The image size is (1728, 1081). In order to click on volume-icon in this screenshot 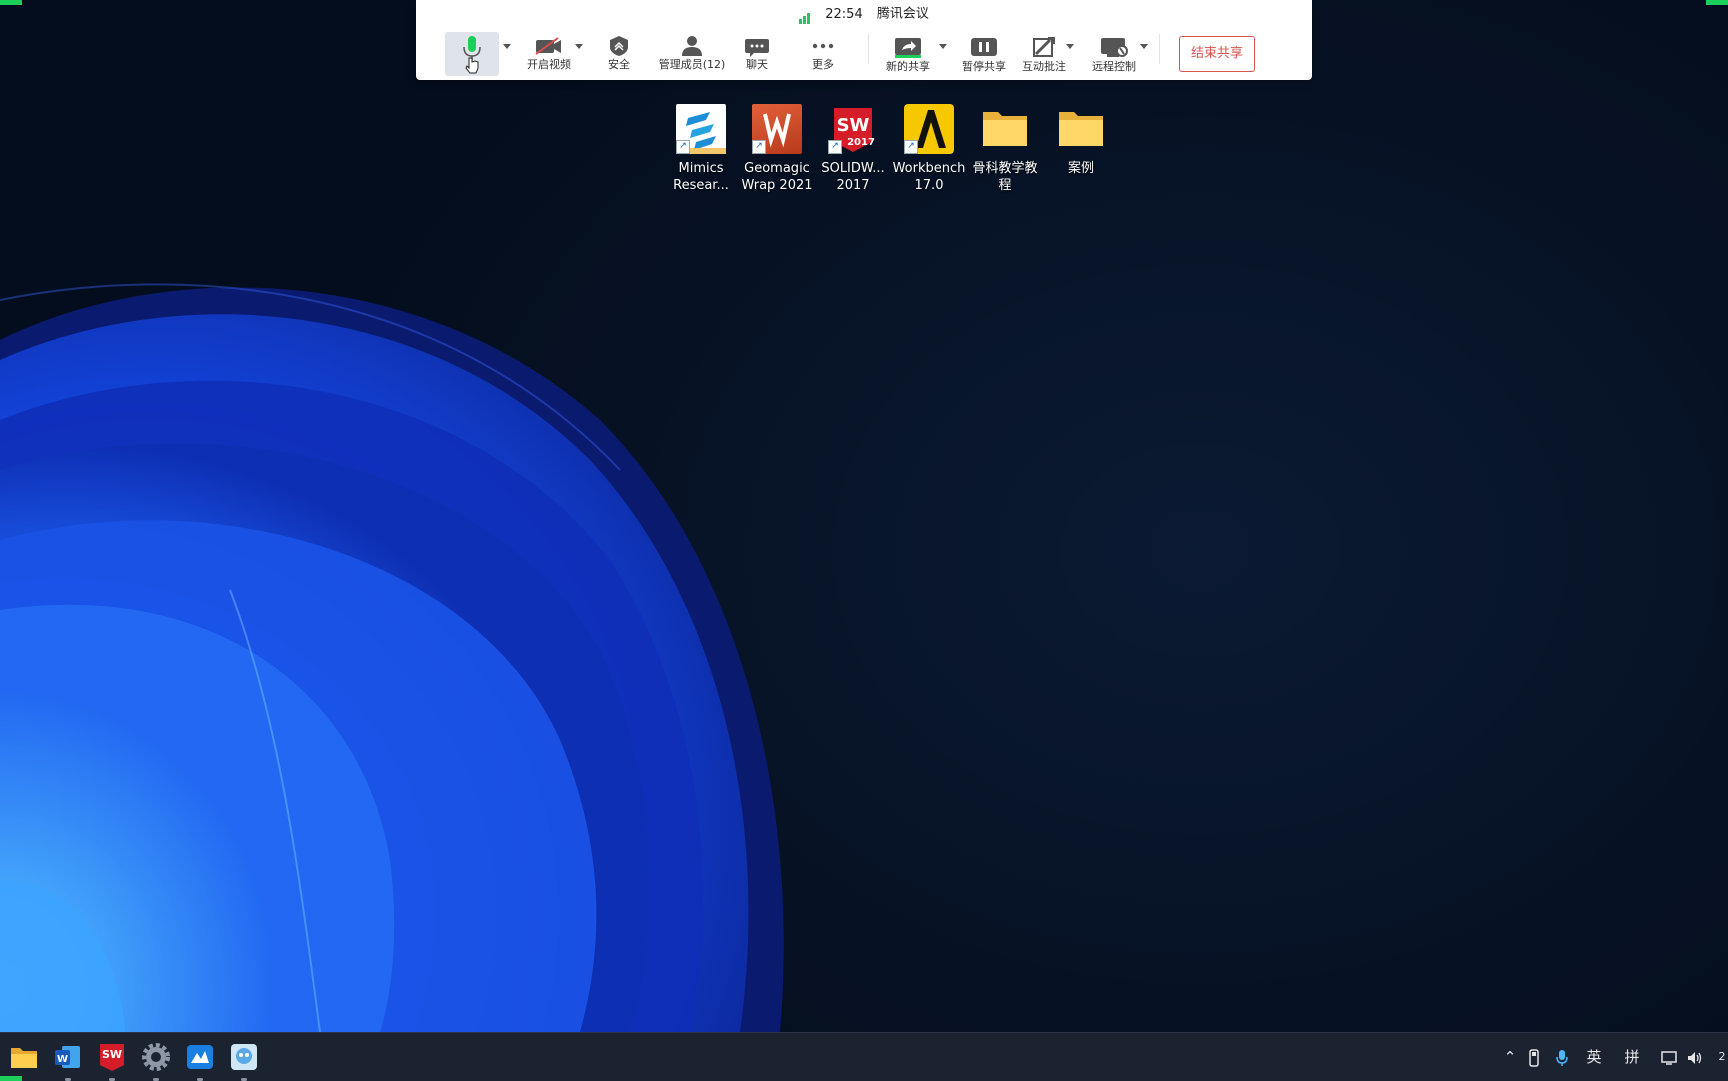, I will do `click(1695, 1057)`.